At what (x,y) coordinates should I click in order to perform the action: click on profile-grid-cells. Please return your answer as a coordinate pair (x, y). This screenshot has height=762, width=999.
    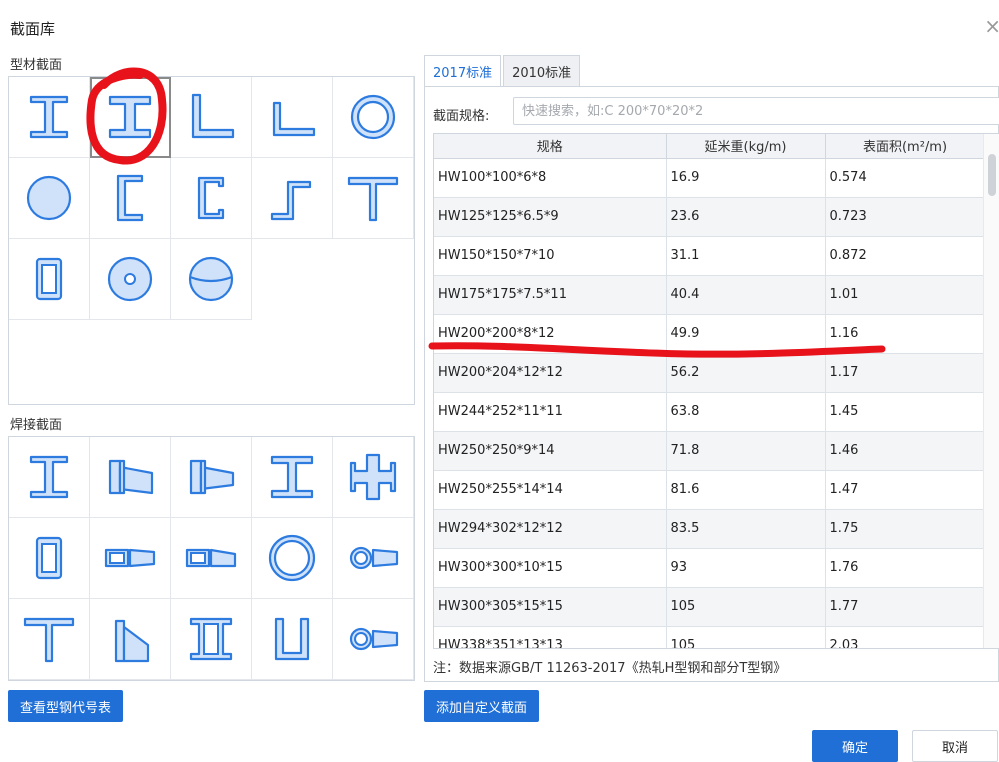
    Looking at the image, I should click on (211, 198).